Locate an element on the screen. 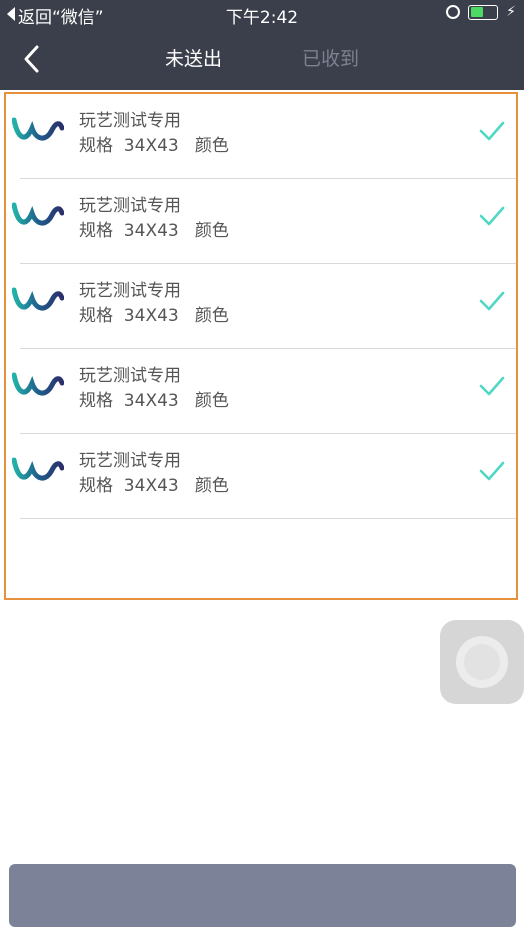 This screenshot has width=524, height=934. alarm-icon is located at coordinates (453, 12).